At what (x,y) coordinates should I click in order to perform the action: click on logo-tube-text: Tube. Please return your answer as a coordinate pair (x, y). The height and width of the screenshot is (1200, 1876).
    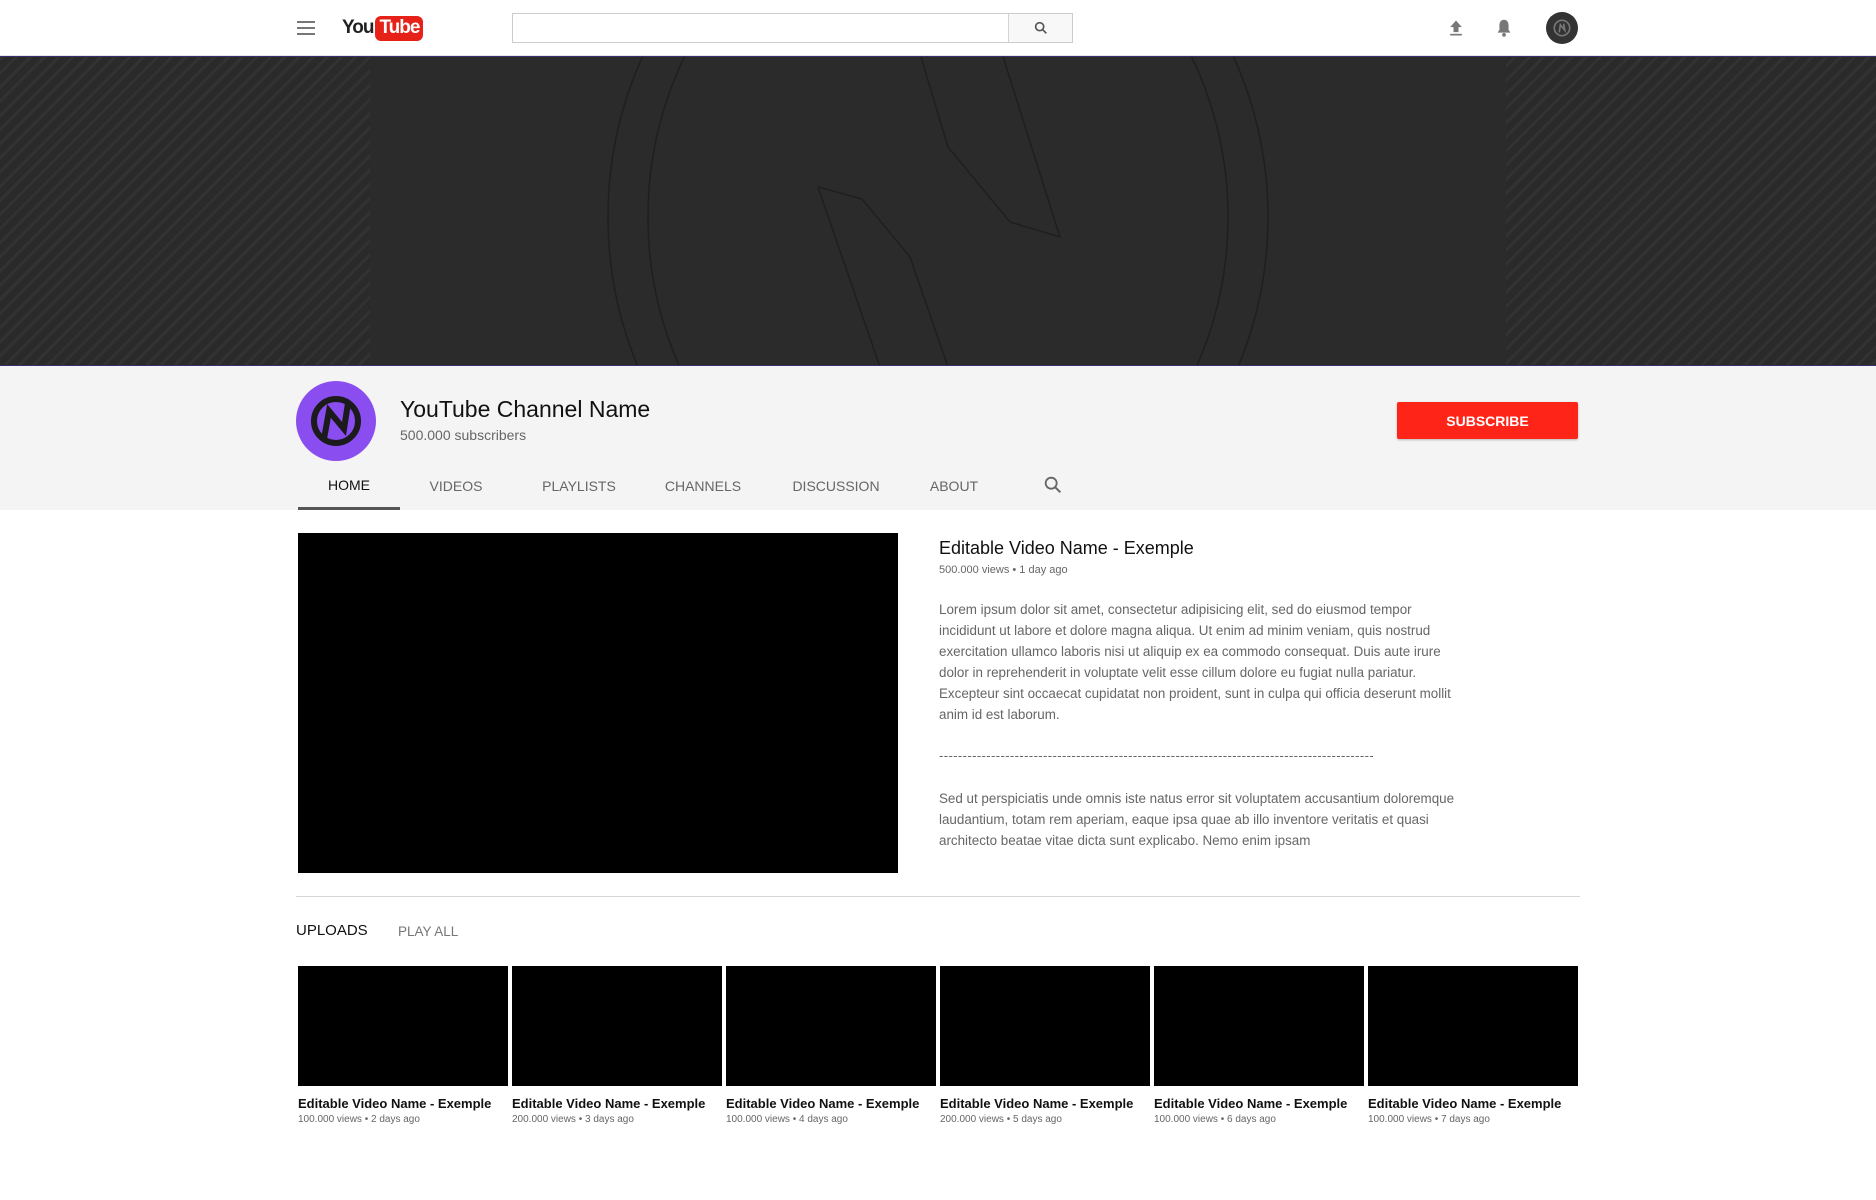
    Looking at the image, I should click on (399, 28).